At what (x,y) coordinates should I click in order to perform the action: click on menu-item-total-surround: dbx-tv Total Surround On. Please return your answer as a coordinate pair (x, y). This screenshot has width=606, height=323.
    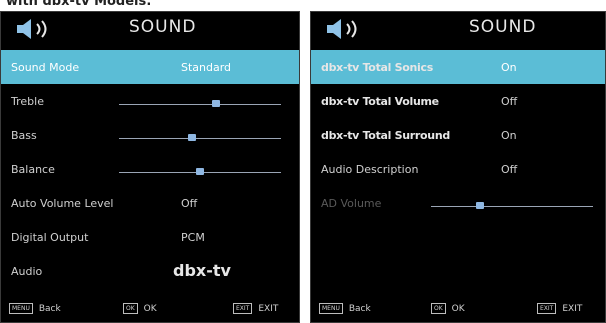
    Looking at the image, I should click on (458, 135).